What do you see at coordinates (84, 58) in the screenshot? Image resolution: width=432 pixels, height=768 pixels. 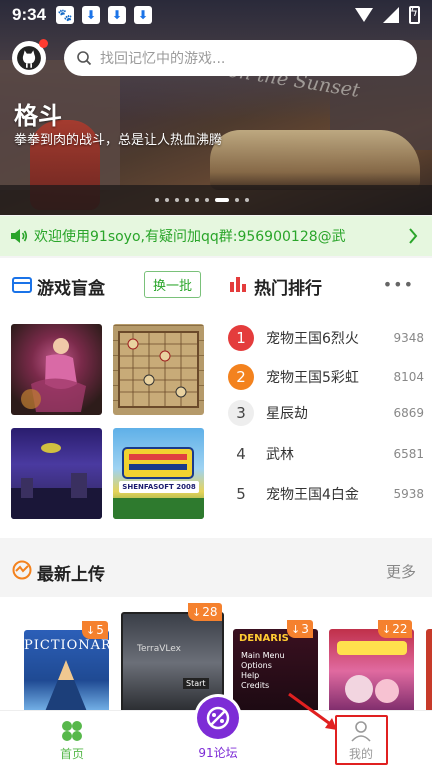 I see `search-icon` at bounding box center [84, 58].